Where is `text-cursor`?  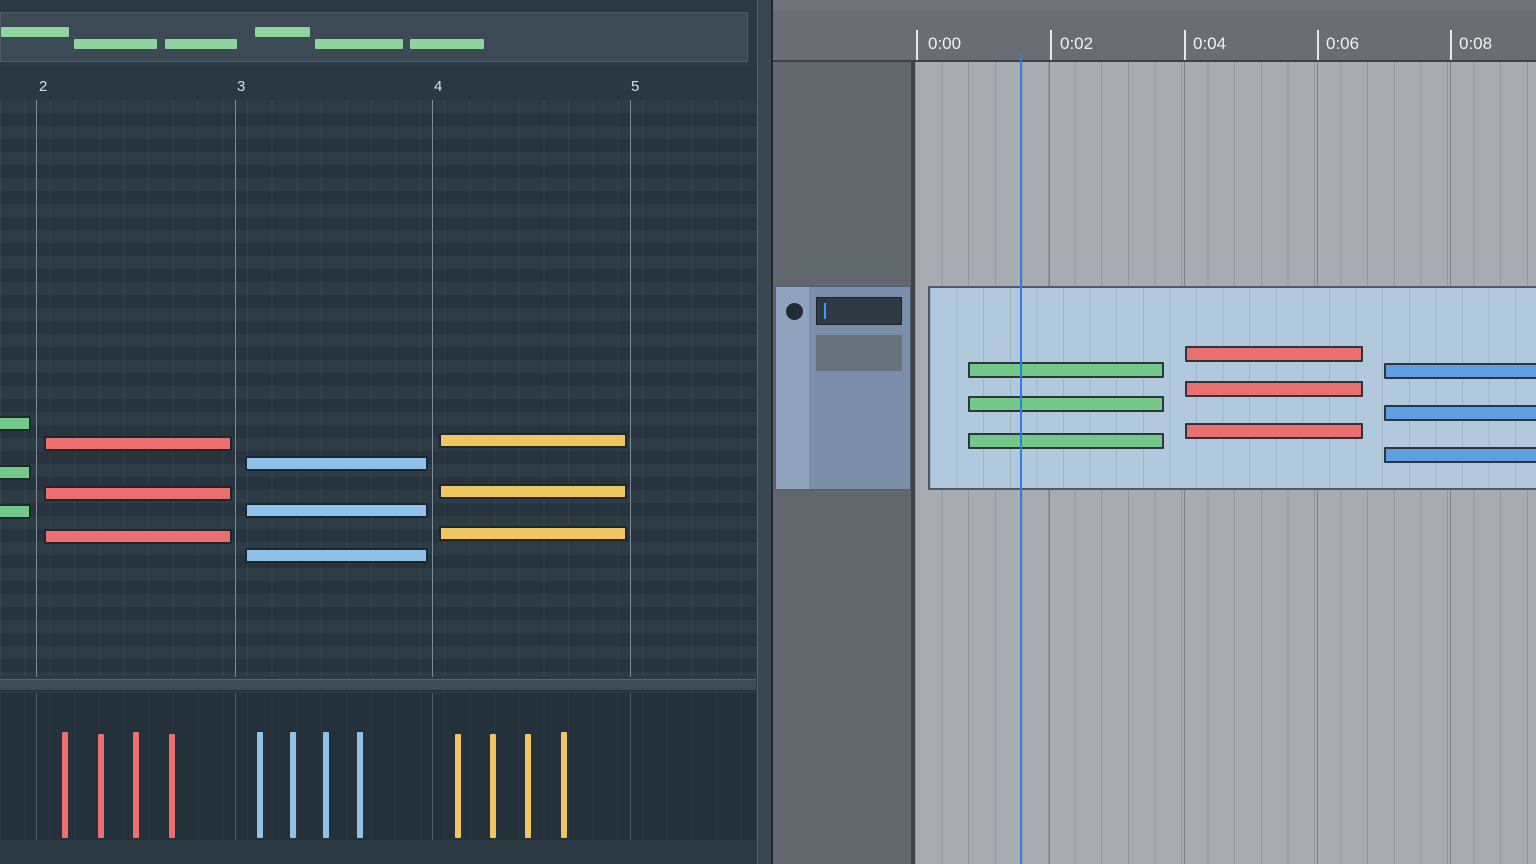 text-cursor is located at coordinates (825, 311).